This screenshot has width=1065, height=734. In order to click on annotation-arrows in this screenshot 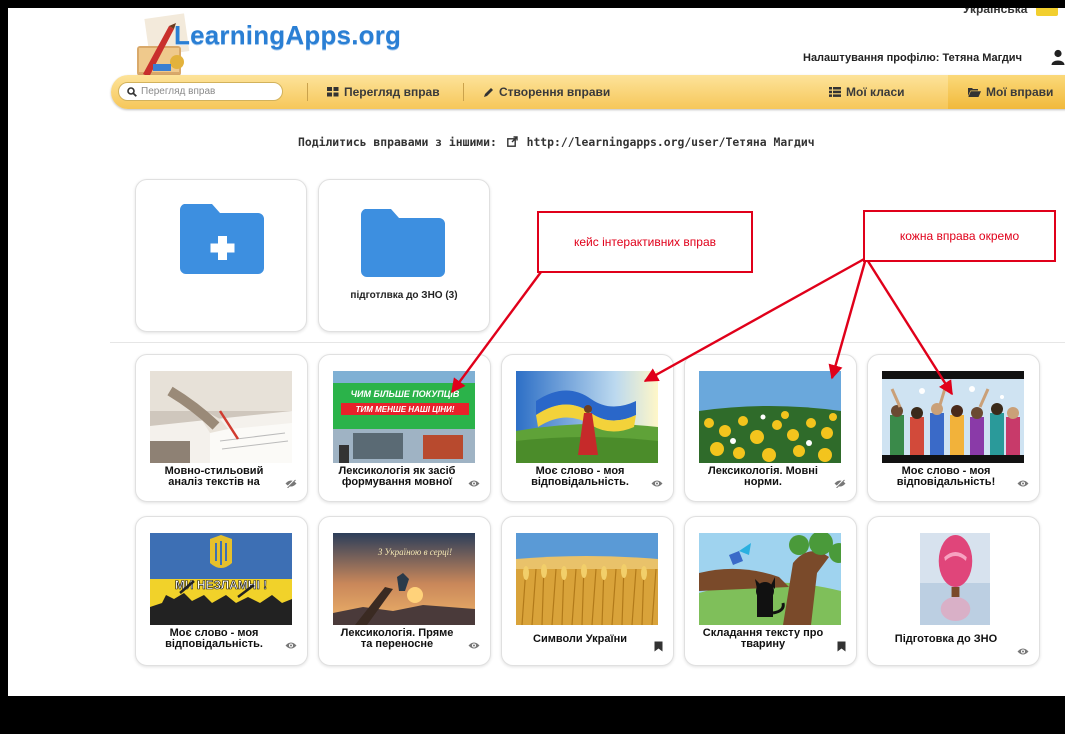, I will do `click(702, 326)`.